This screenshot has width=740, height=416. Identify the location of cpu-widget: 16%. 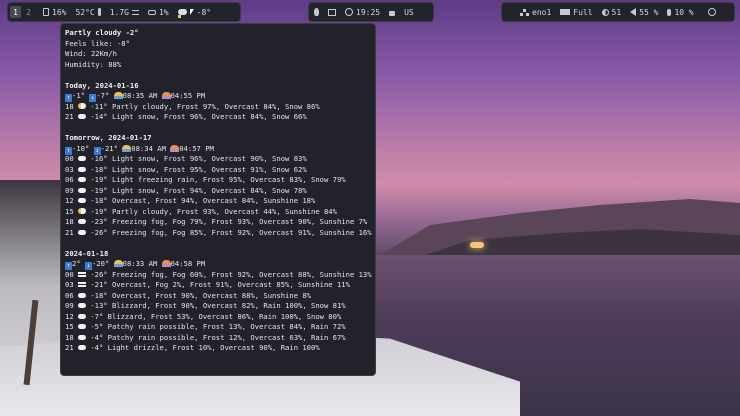
(54, 12).